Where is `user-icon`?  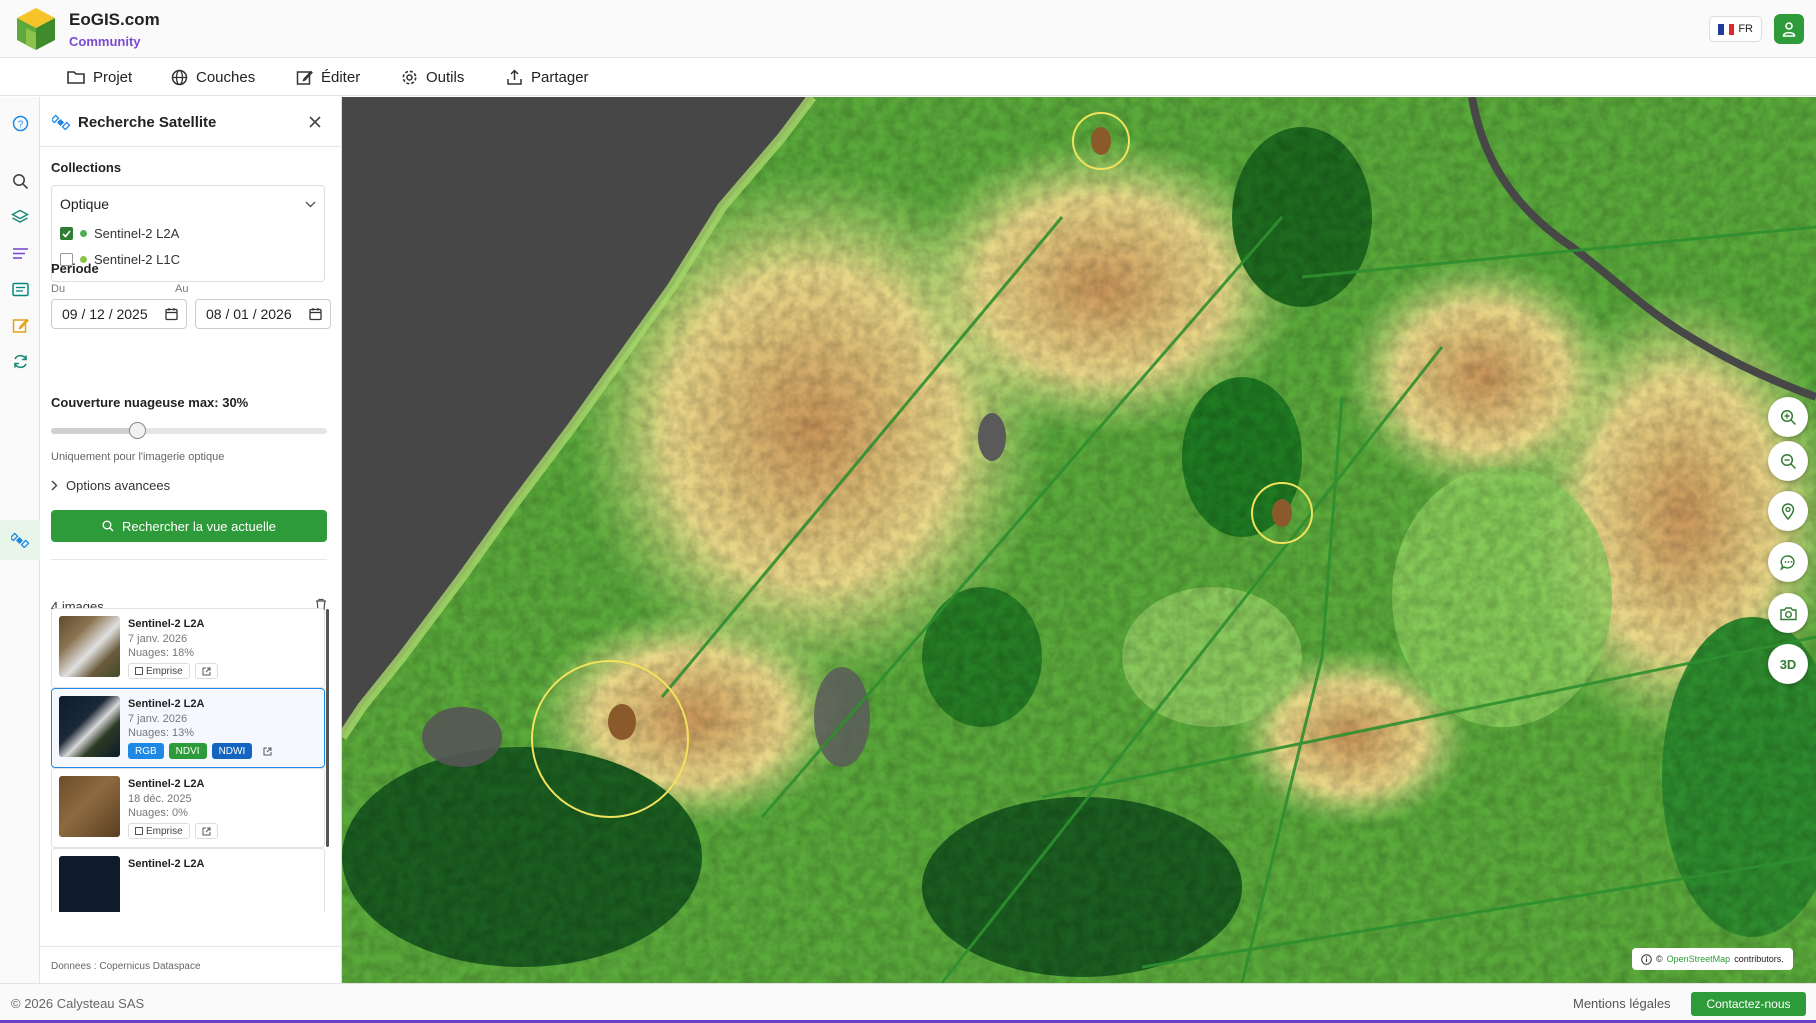
user-icon is located at coordinates (1789, 29).